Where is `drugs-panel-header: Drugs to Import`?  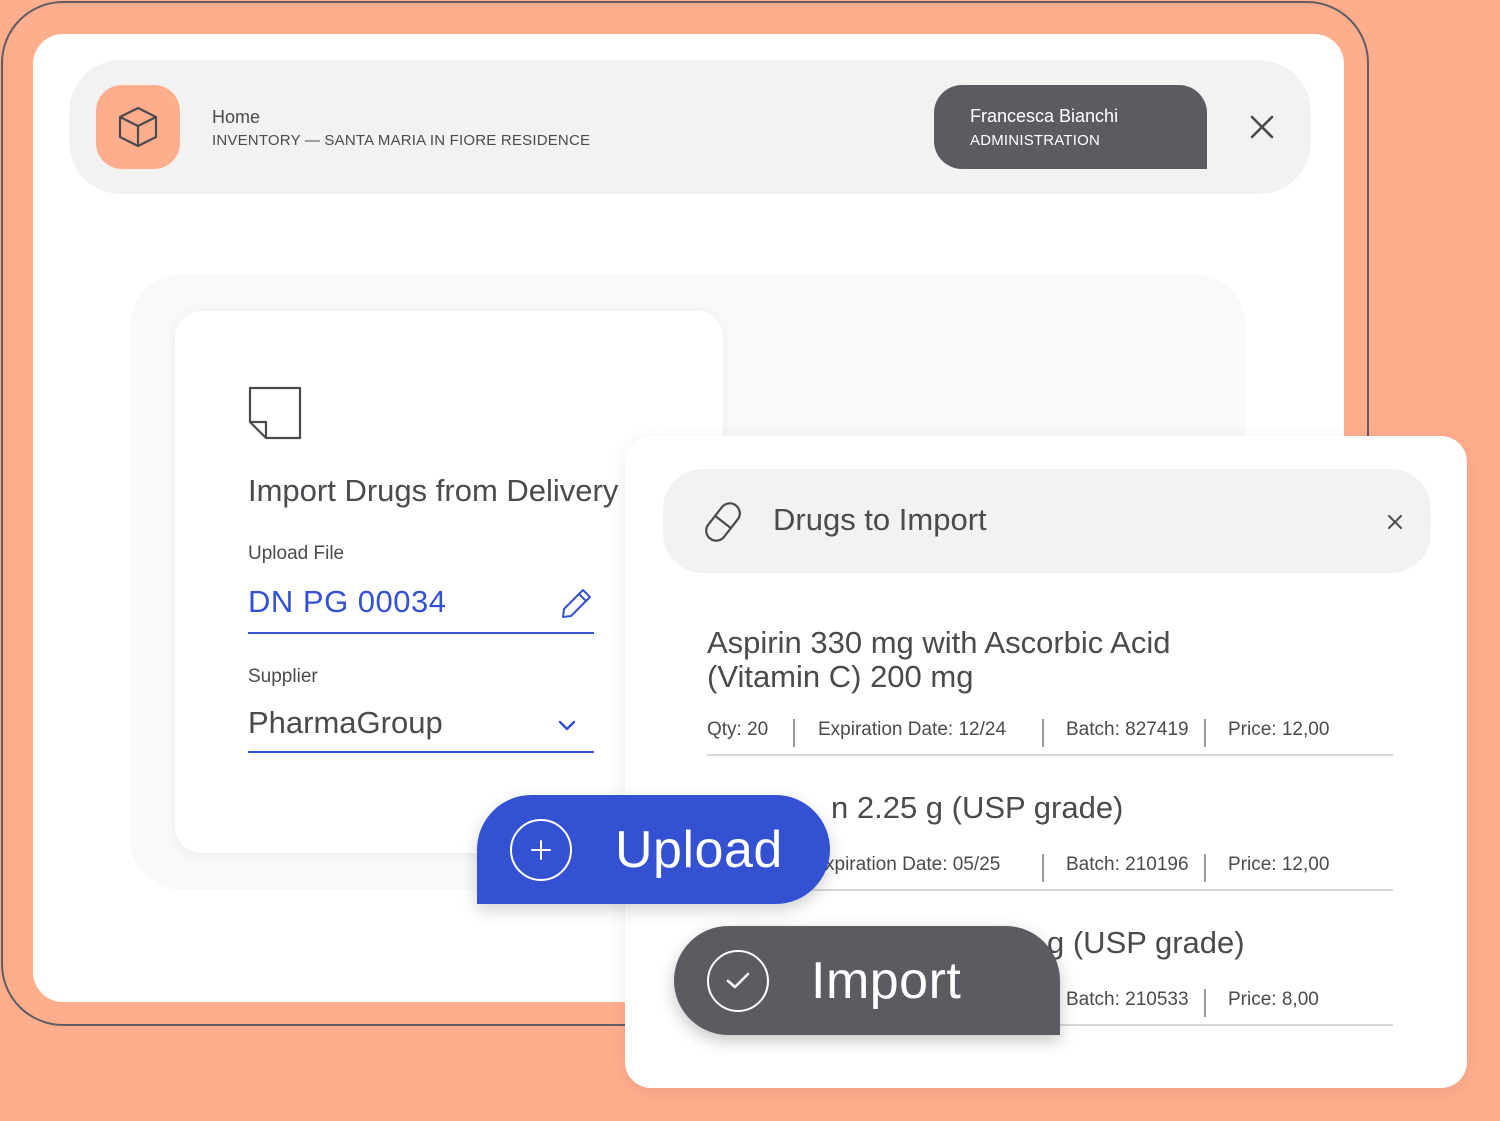
drugs-panel-header: Drugs to Import is located at coordinates (1047, 521).